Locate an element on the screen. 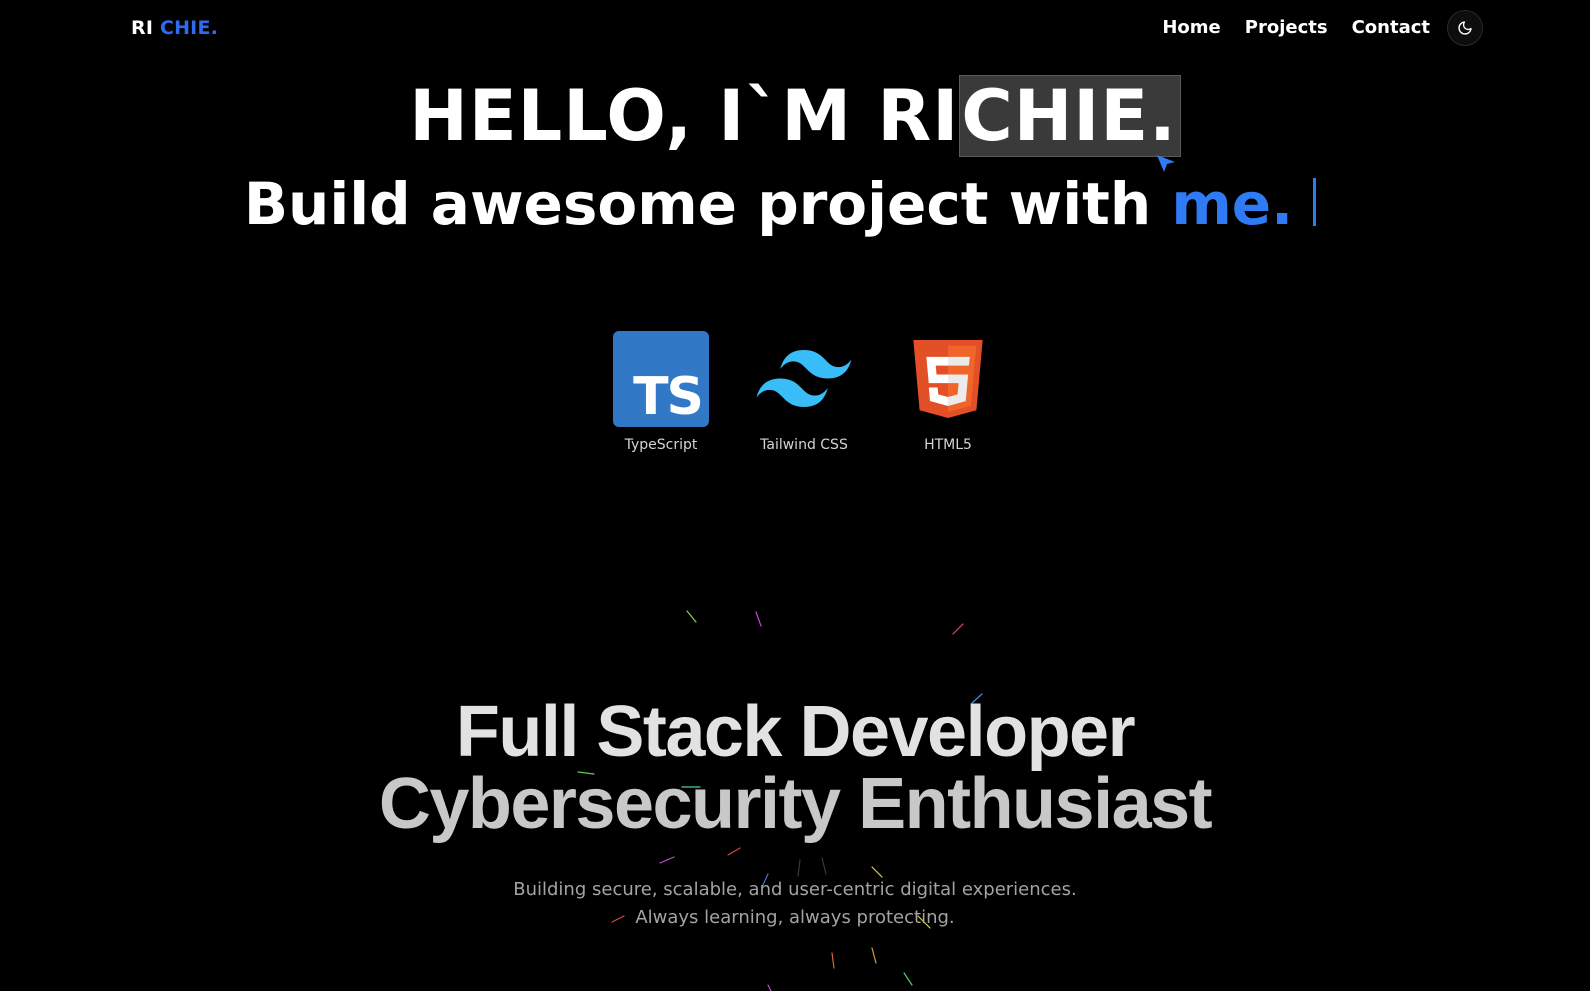 The width and height of the screenshot is (1590, 991). html5-icon is located at coordinates (948, 379).